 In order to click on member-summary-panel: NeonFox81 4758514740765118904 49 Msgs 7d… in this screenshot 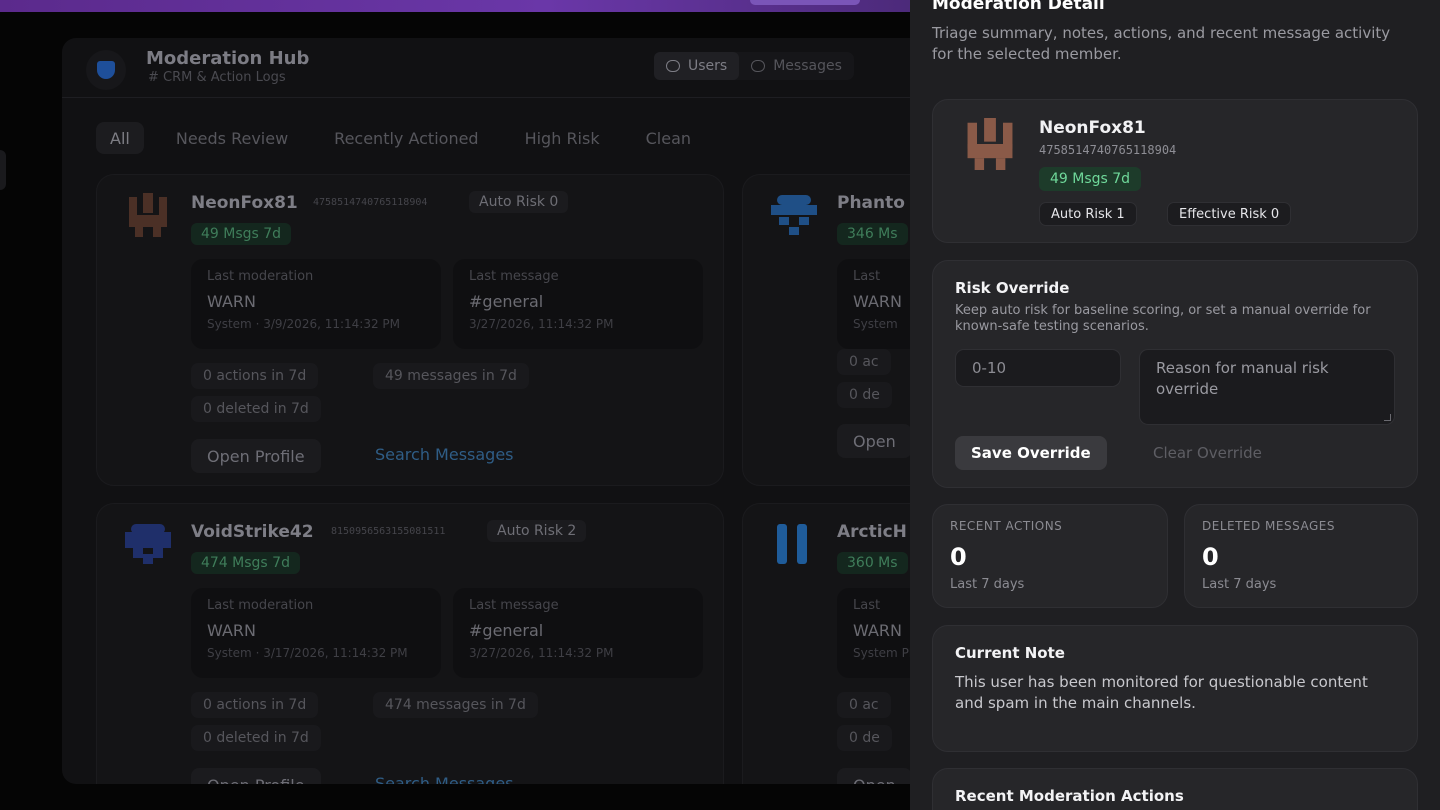, I will do `click(1175, 171)`.